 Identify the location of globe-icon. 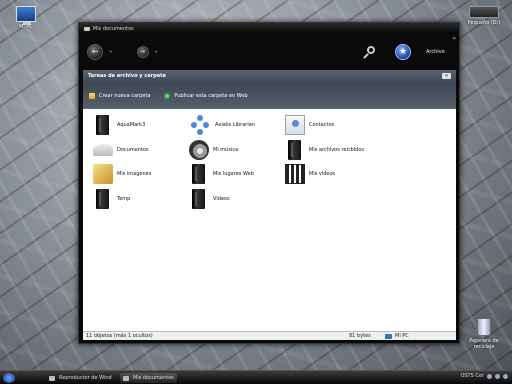
(167, 95).